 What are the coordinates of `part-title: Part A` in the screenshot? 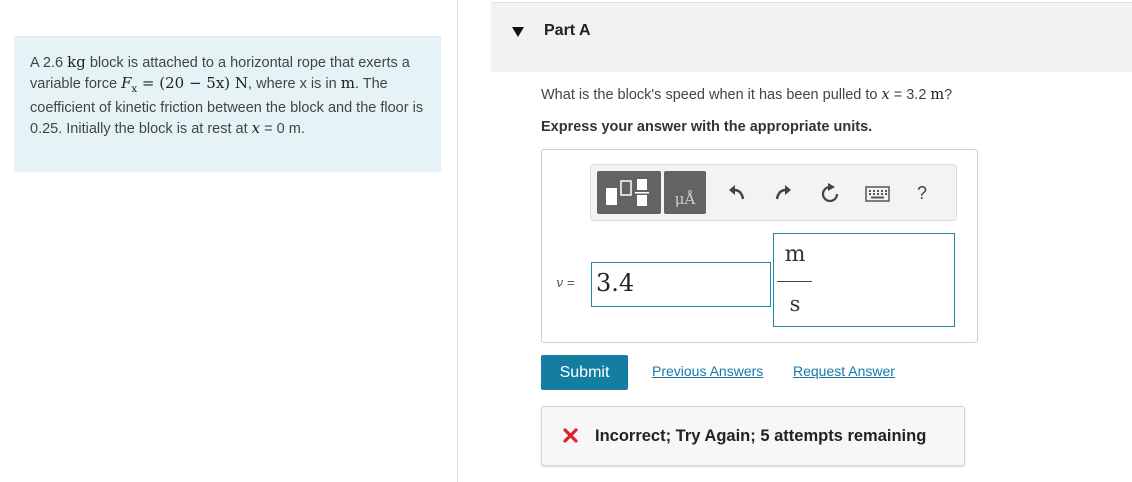 It's located at (567, 30).